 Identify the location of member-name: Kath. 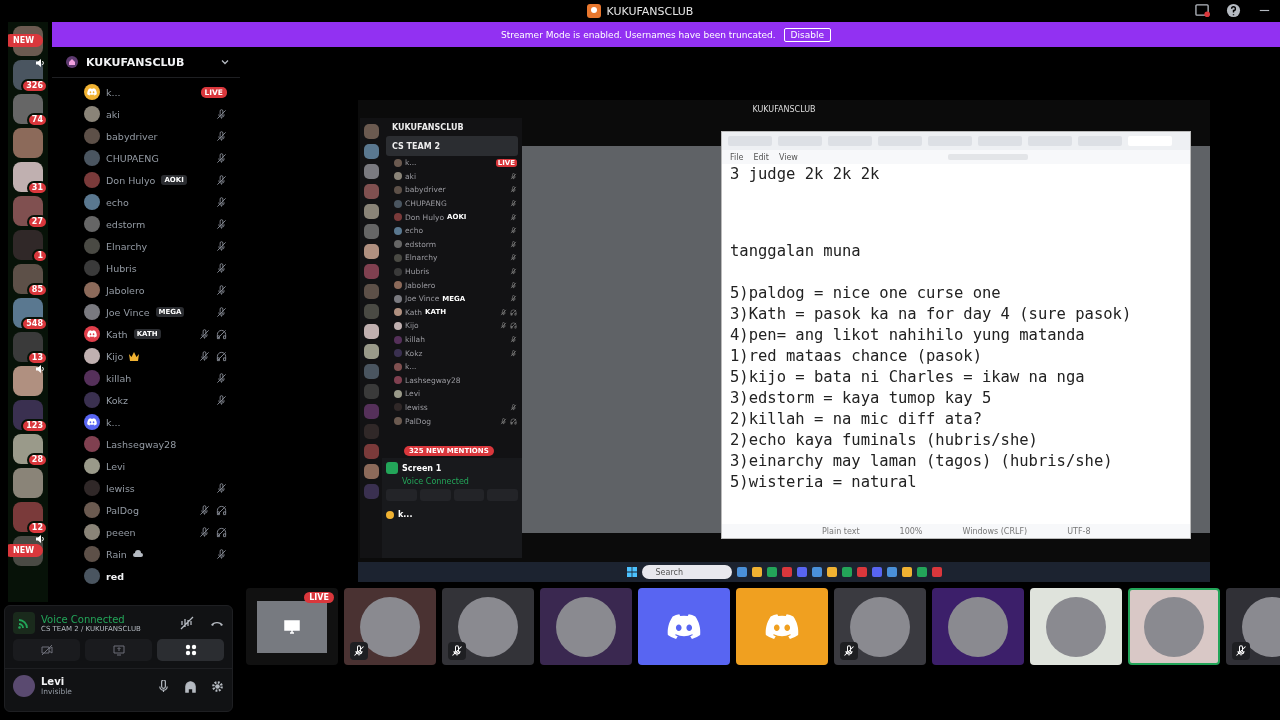
(117, 334).